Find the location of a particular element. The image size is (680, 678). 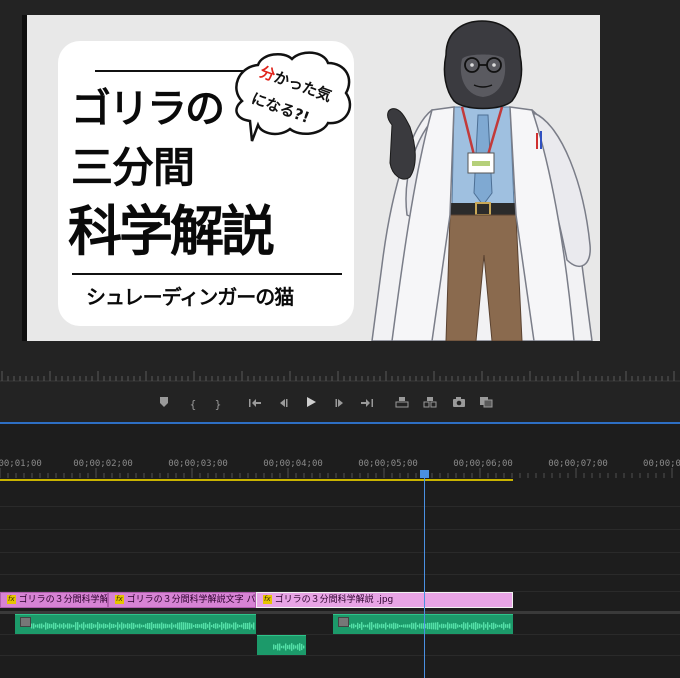

mark-in-button: { is located at coordinates (193, 405).